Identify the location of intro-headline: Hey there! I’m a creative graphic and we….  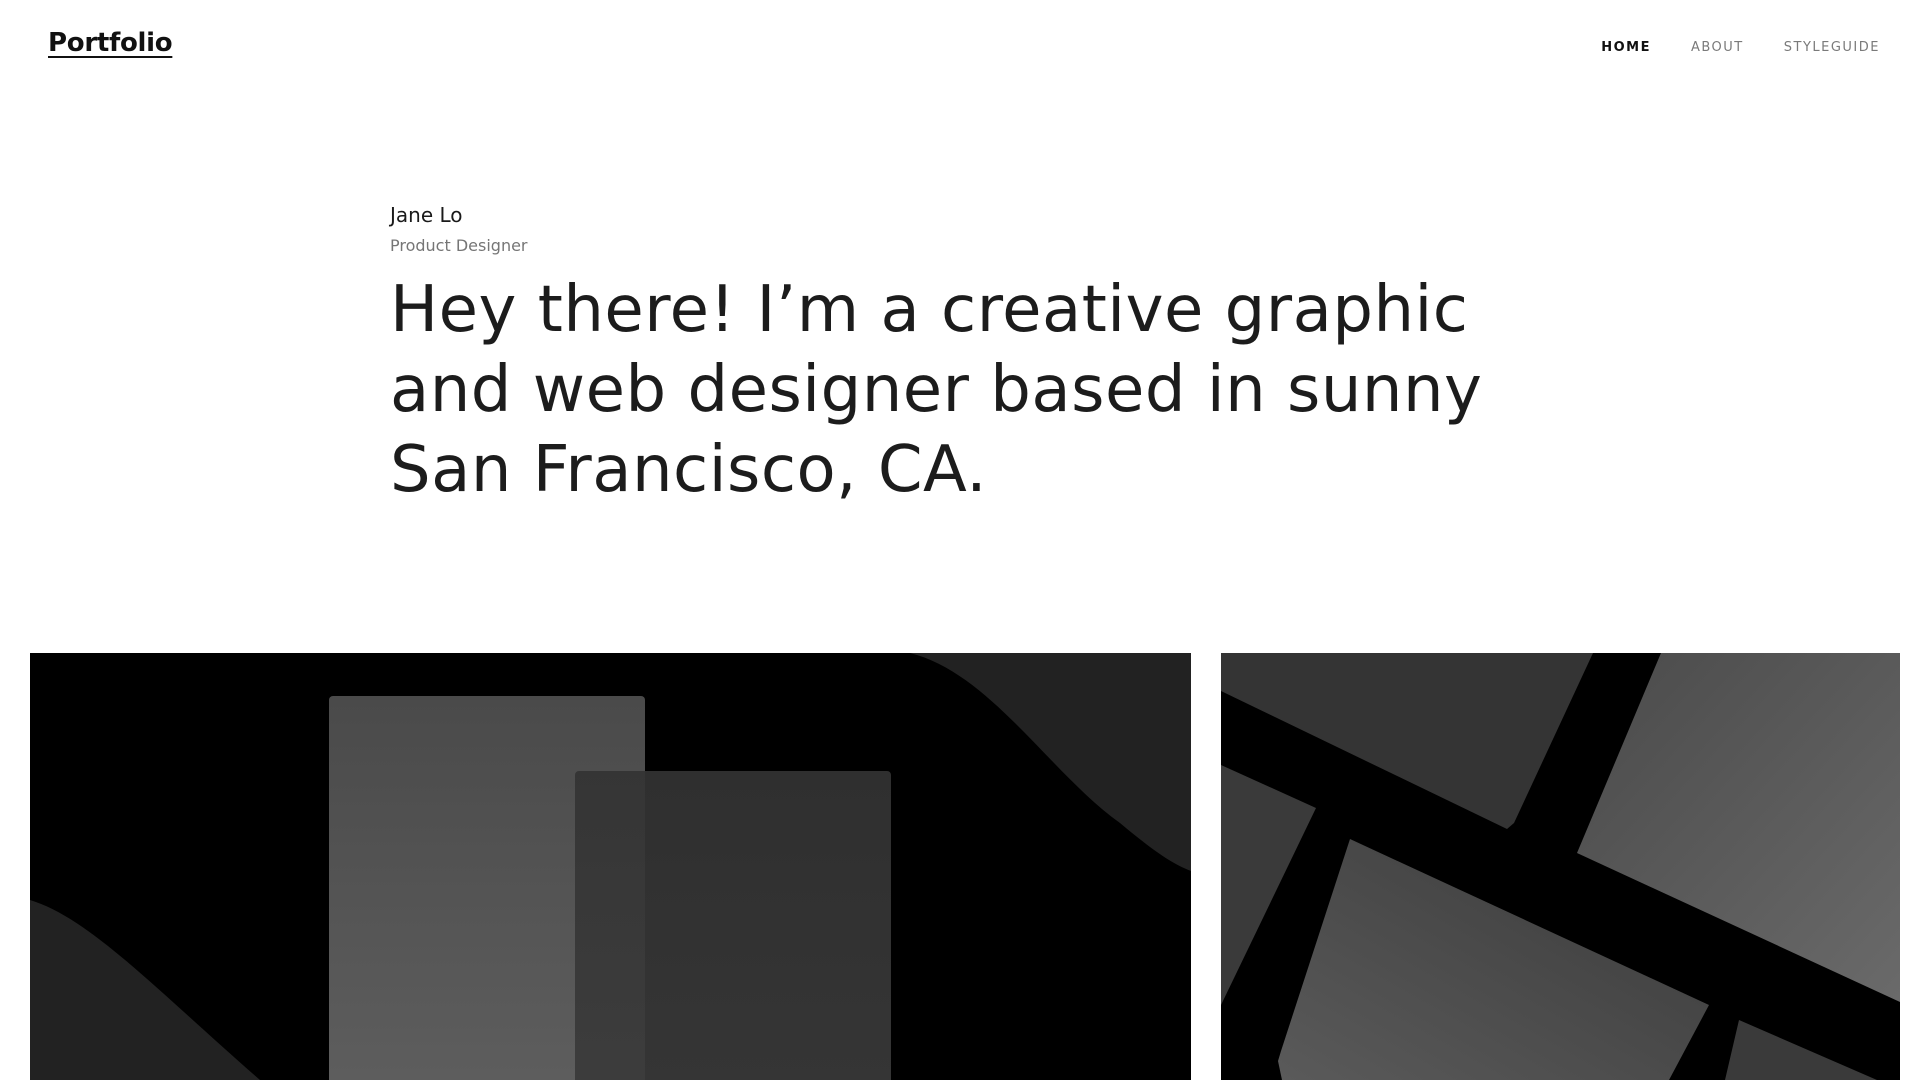
(936, 390).